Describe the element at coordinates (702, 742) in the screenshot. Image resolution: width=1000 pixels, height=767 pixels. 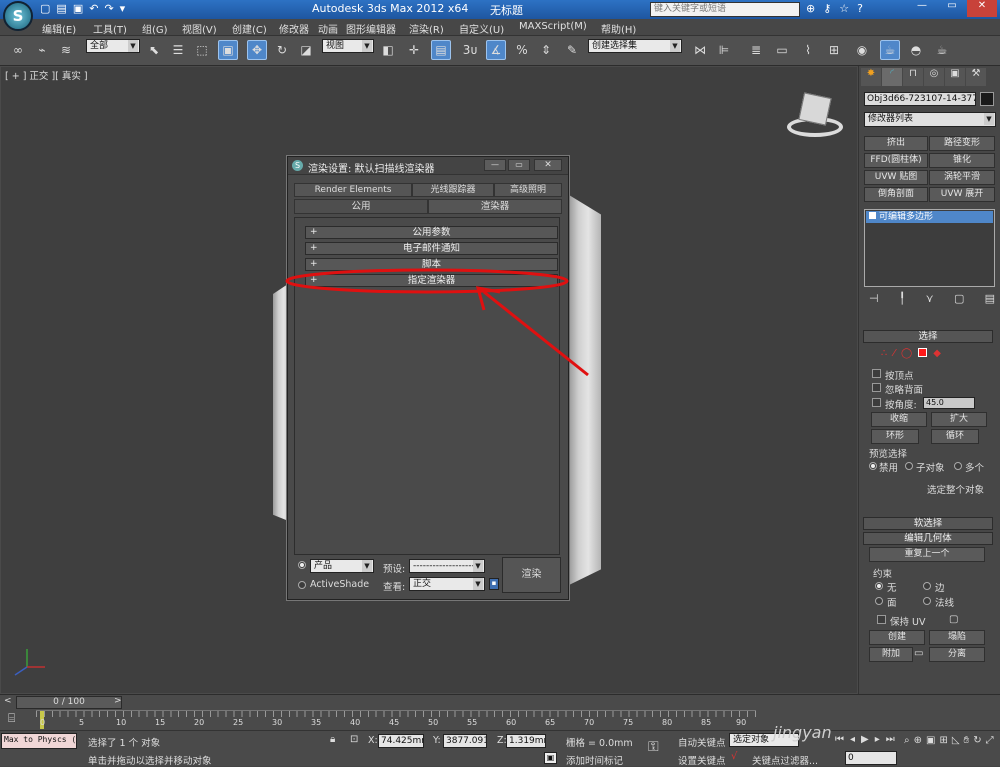
I see `auto-key-button: 自动关键点` at that location.